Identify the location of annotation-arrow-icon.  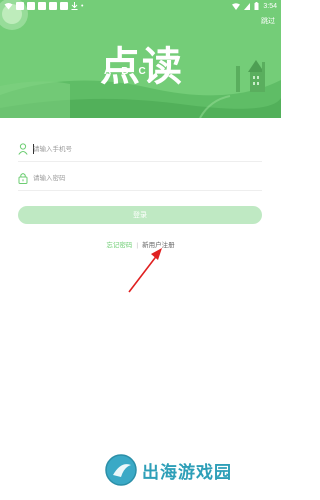
(145, 270).